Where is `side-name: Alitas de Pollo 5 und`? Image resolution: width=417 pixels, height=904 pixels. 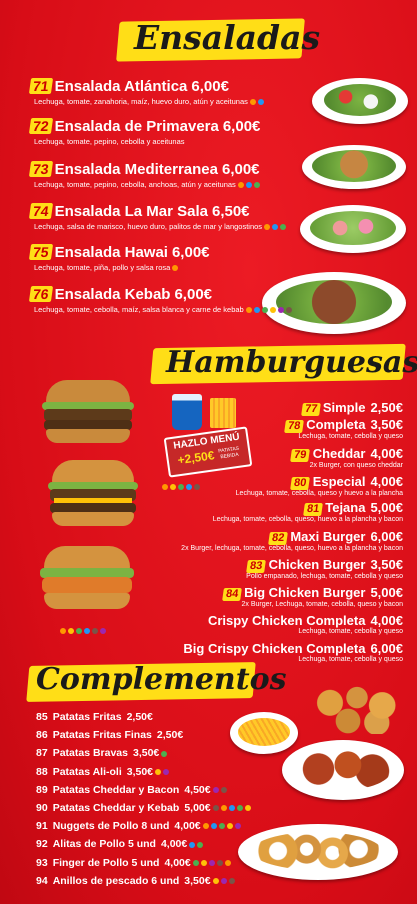
side-name: Alitas de Pollo 5 und is located at coordinates (104, 844).